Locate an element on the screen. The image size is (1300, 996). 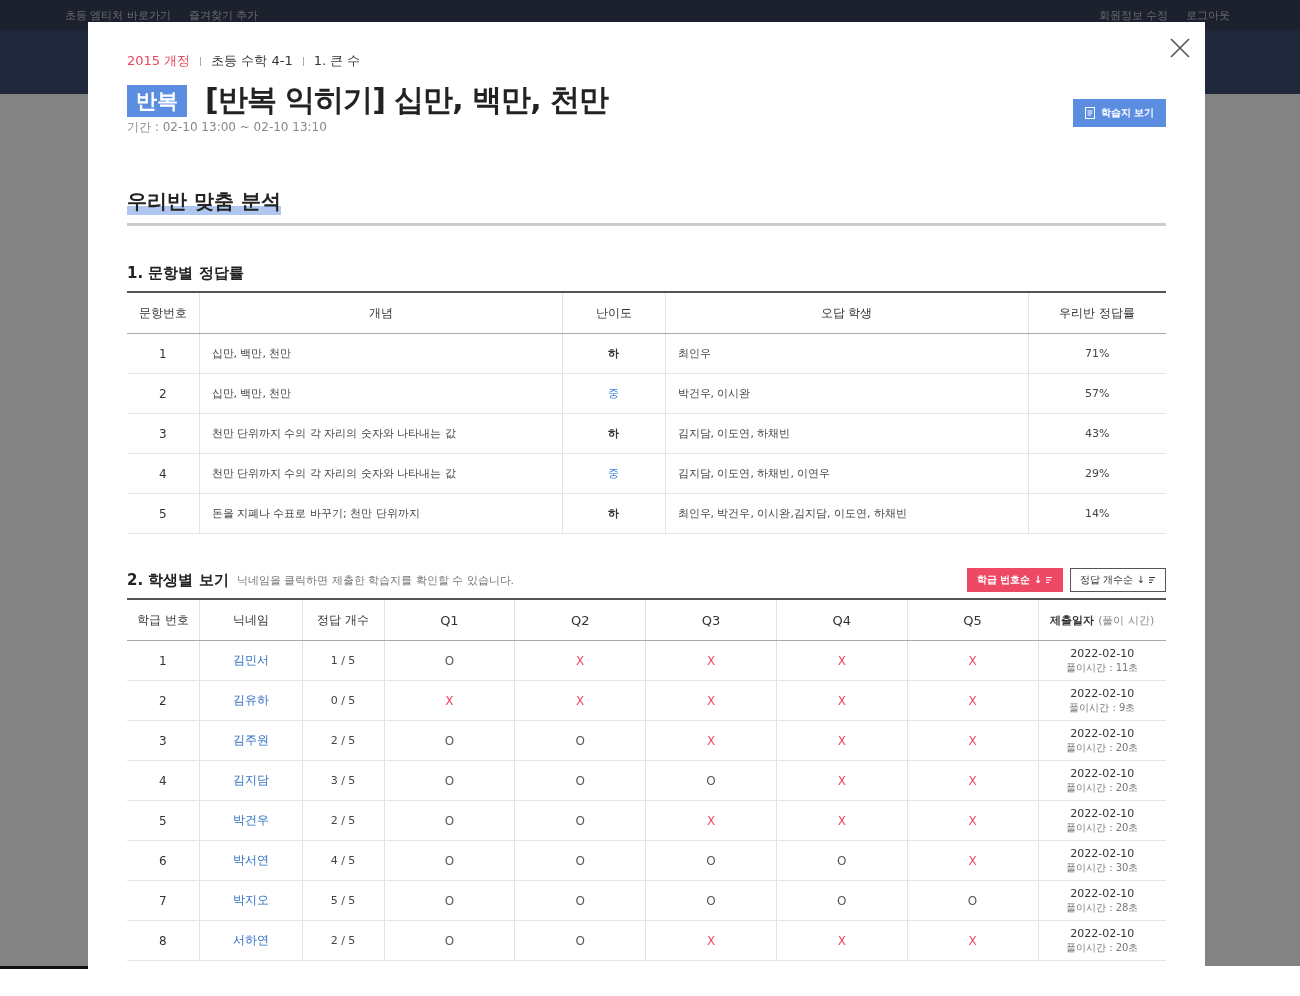
nickname-link: 김주원 is located at coordinates (250, 740).